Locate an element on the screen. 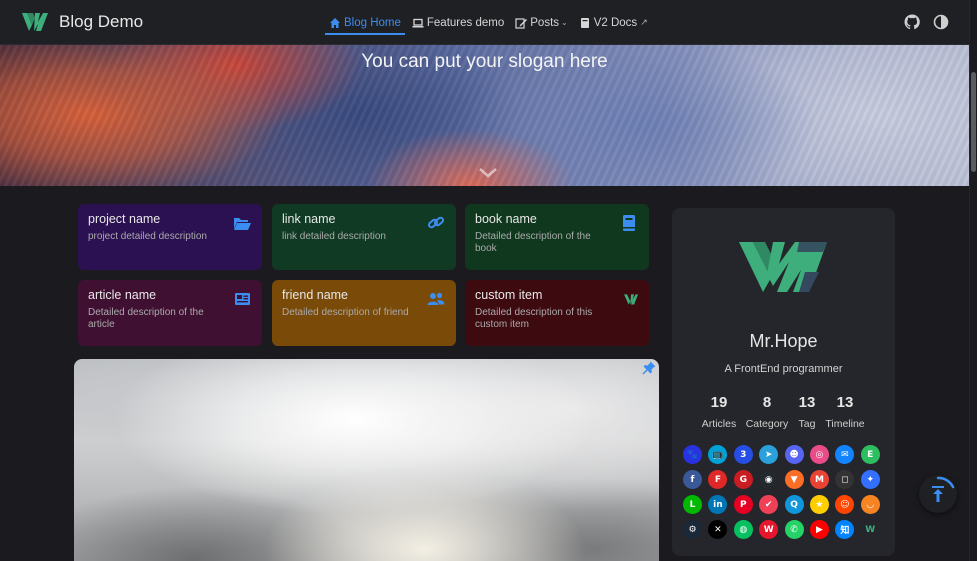 The image size is (977, 561). nav-label: Posts is located at coordinates (545, 22).